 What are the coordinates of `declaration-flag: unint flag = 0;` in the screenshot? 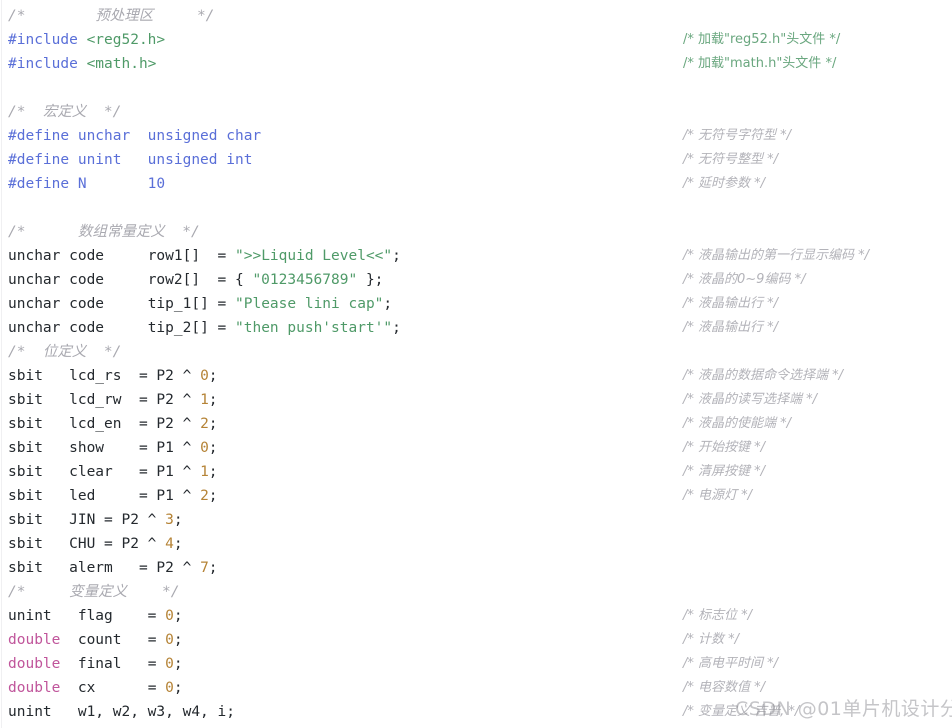 It's located at (95, 616).